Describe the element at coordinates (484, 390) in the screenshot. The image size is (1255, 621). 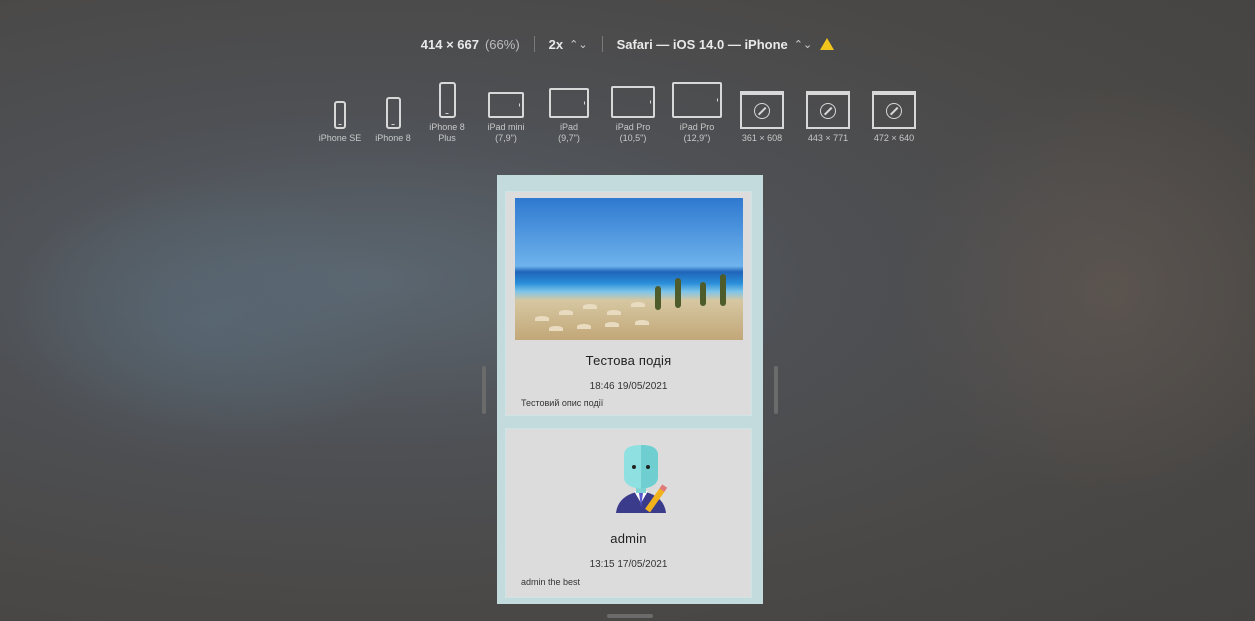
I see `resize-handle-left` at that location.